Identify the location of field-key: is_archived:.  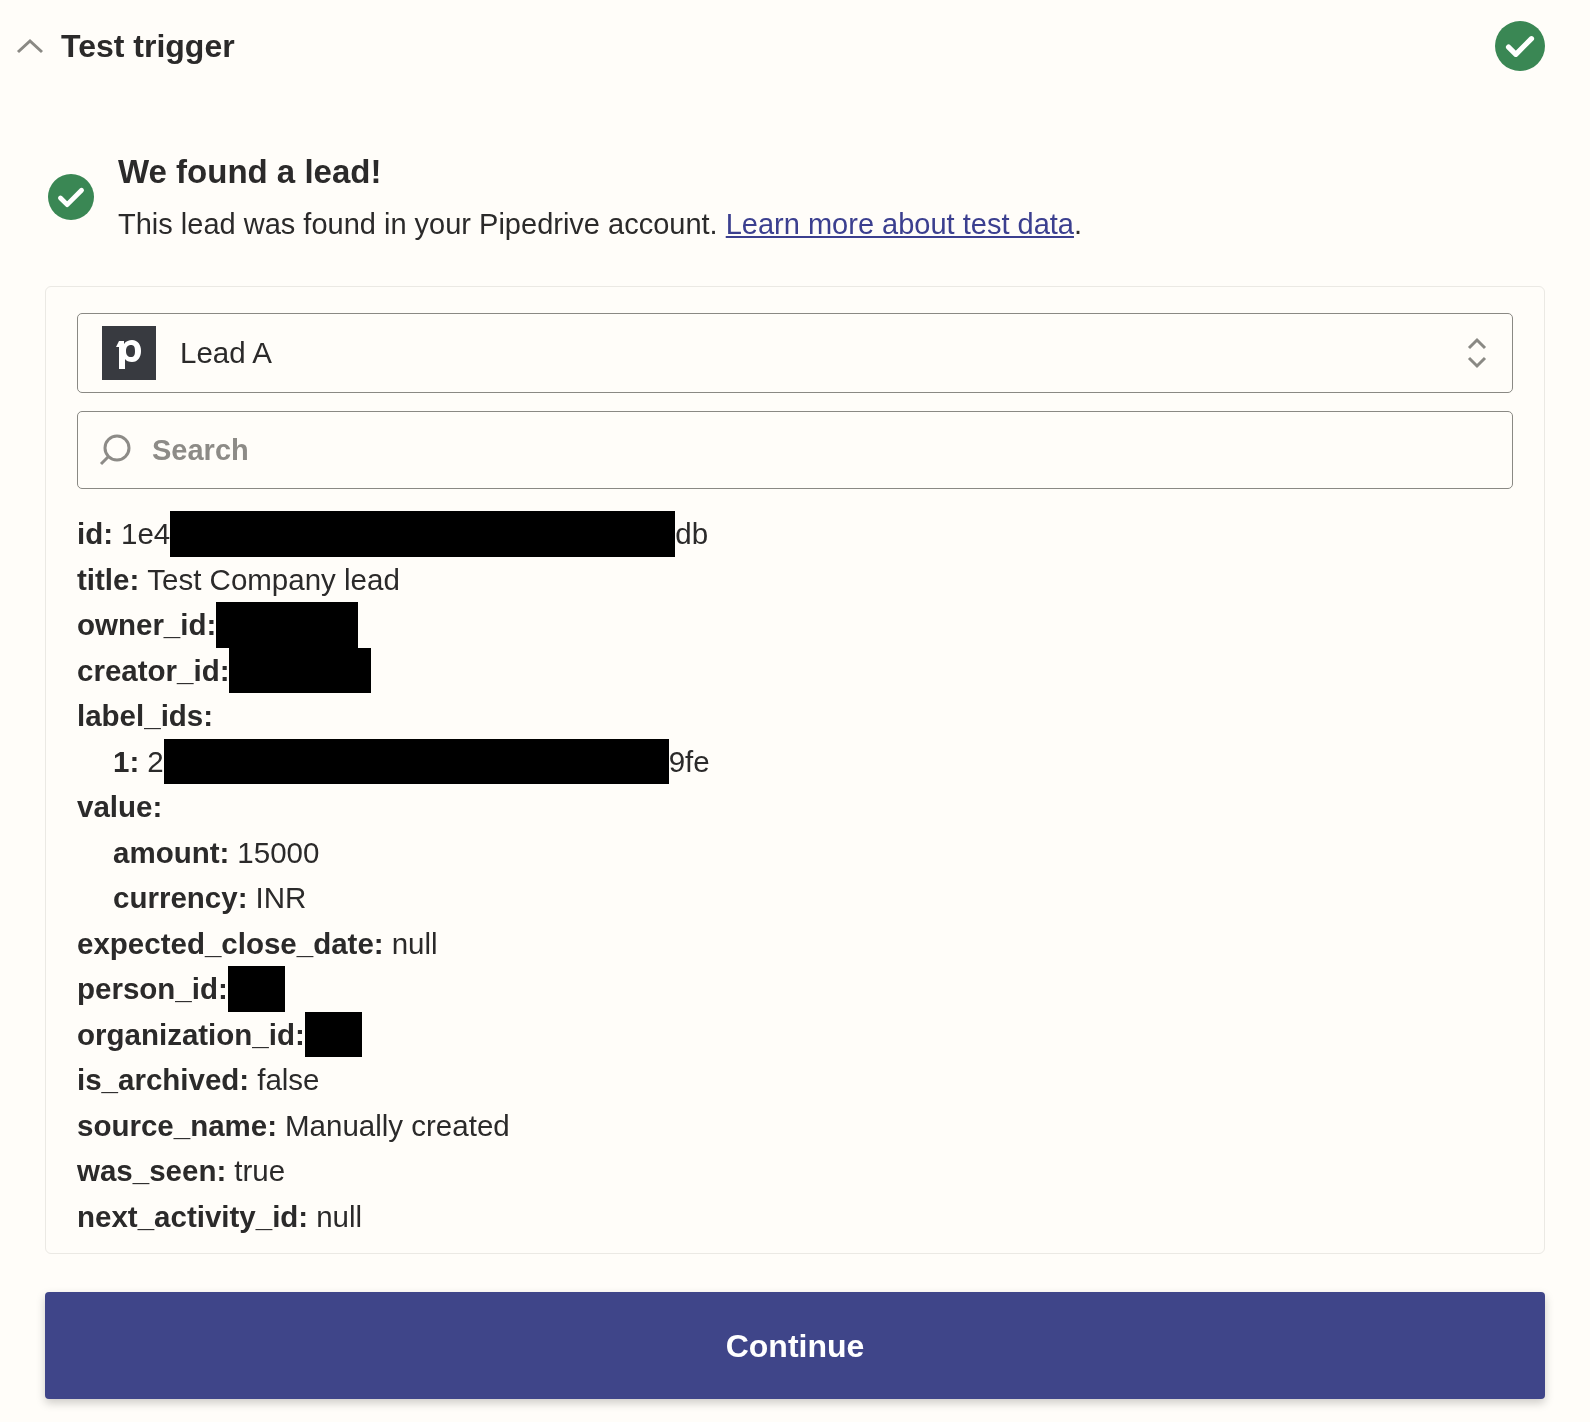
(163, 1080).